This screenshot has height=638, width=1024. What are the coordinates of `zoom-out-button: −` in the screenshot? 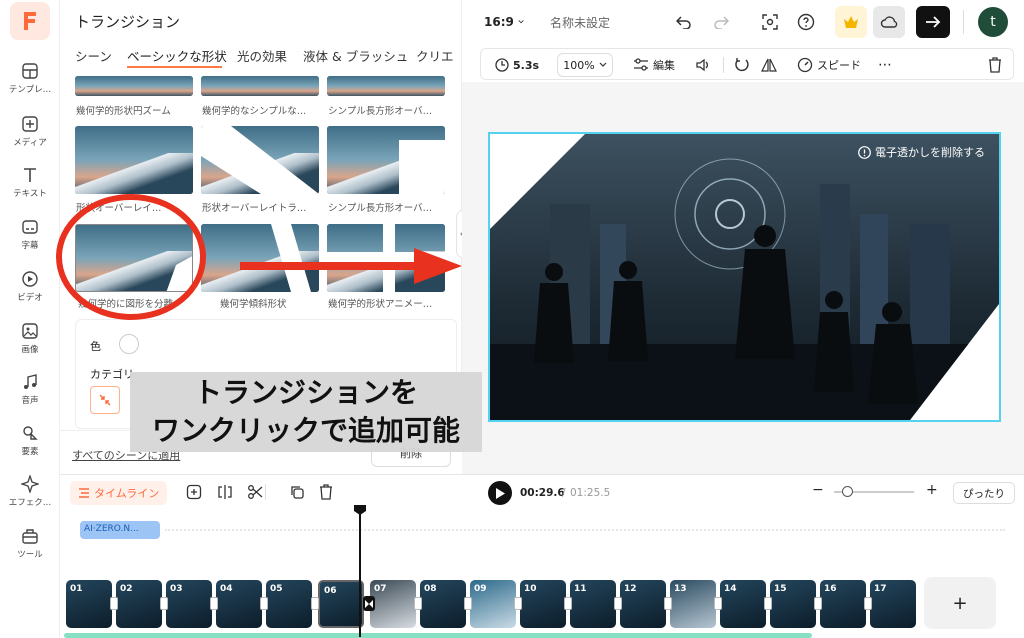 It's located at (818, 490).